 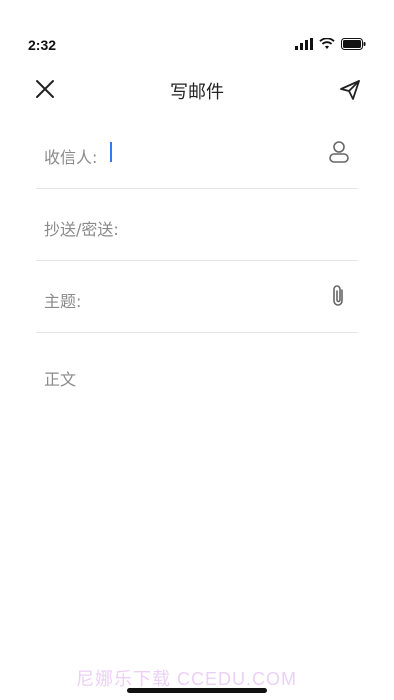 I want to click on to-input, so click(x=212, y=153).